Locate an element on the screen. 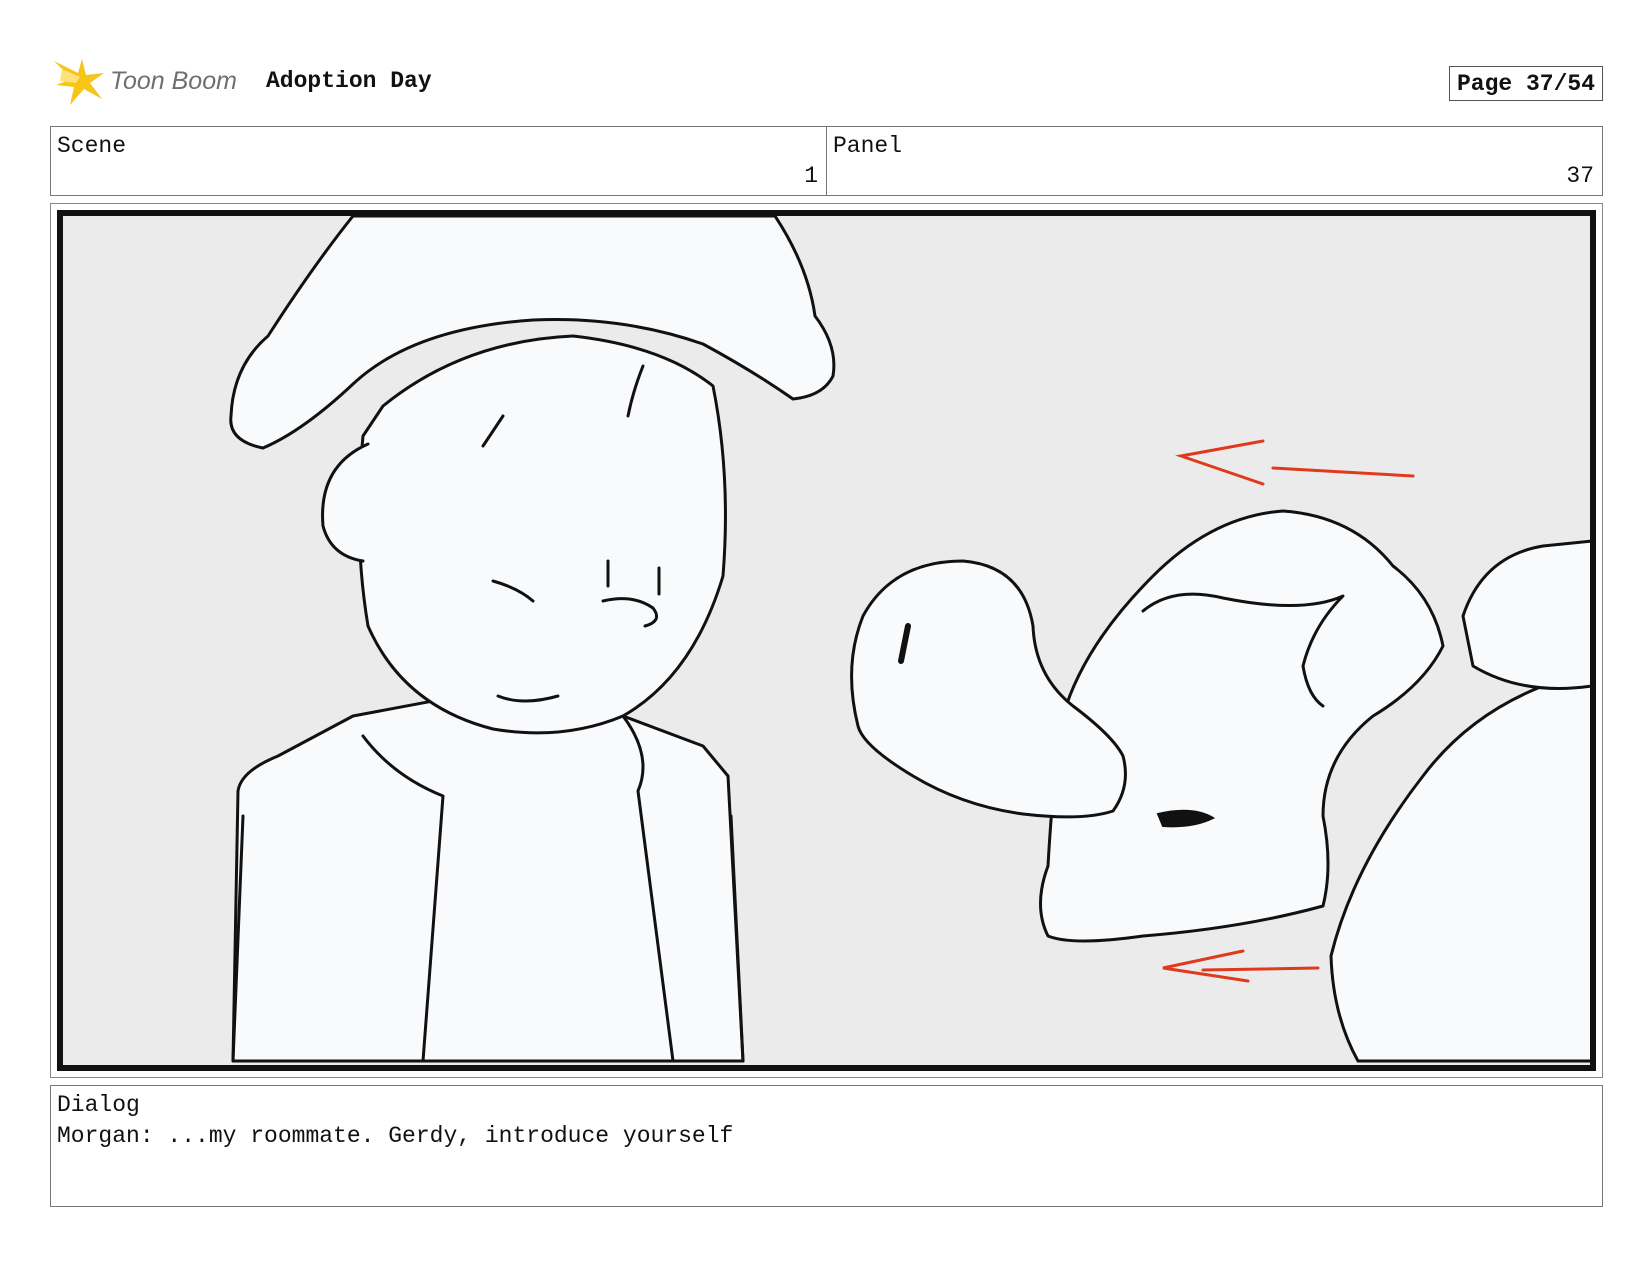 This screenshot has height=1275, width=1650. scene-number: 1 is located at coordinates (811, 176).